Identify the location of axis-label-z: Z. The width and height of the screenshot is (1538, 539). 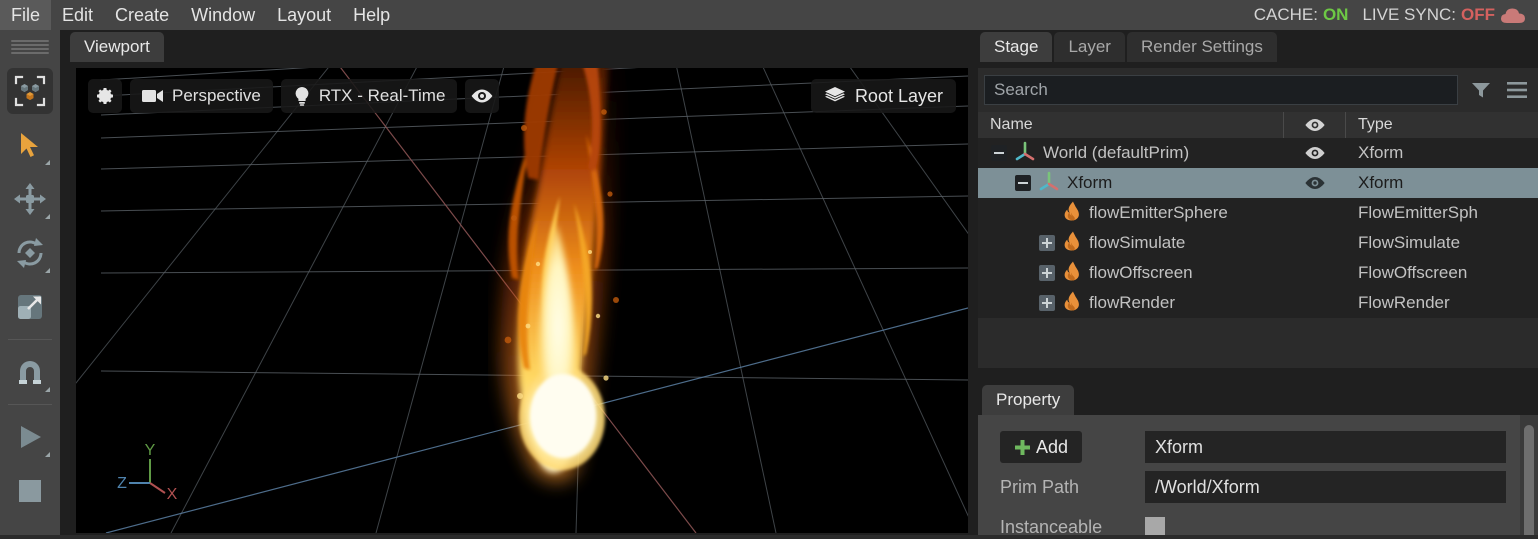
(122, 483).